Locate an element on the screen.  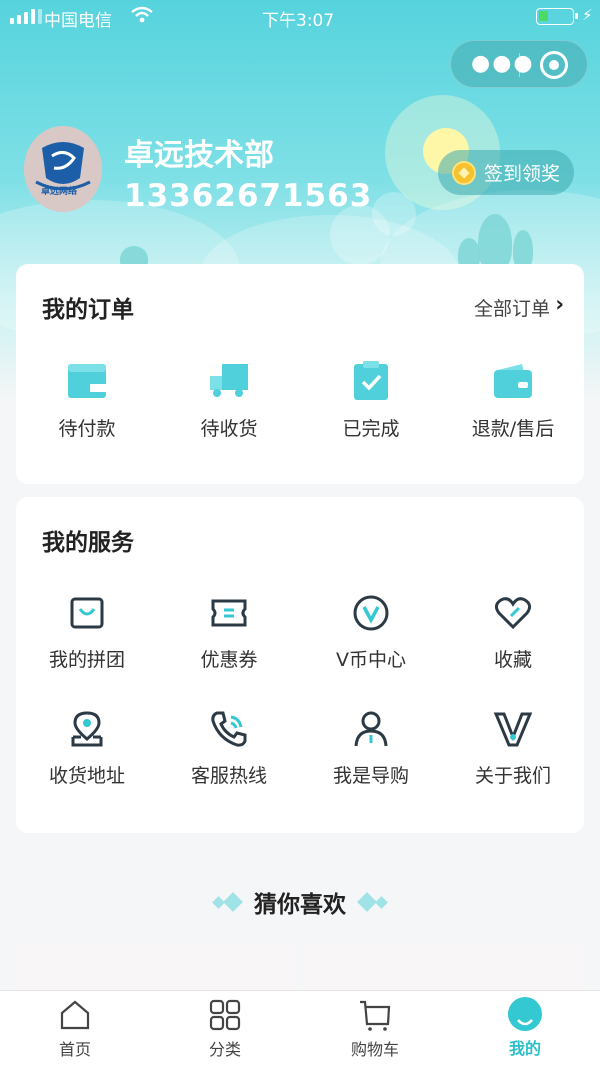
service-shipping-address: 收货地址 is located at coordinates (87, 748).